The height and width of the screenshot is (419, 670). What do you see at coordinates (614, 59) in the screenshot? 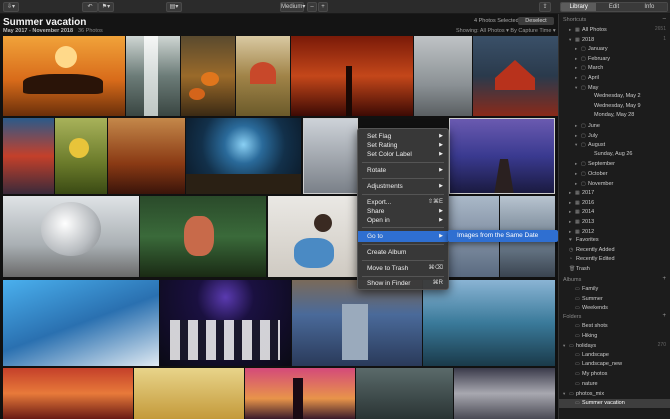
I see `sidebar-item-month-february: ▸ ▢ February` at bounding box center [614, 59].